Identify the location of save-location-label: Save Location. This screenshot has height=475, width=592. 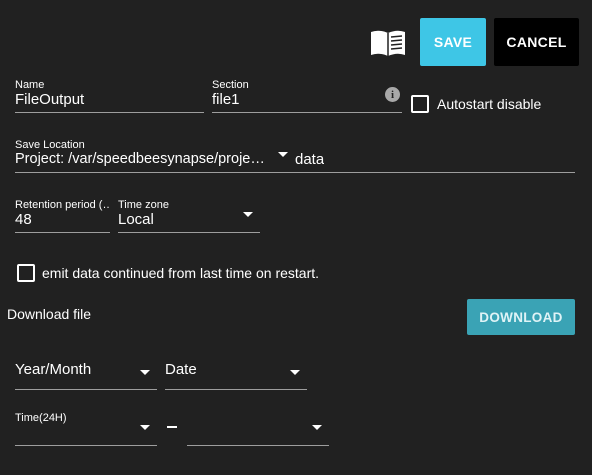
(50, 145).